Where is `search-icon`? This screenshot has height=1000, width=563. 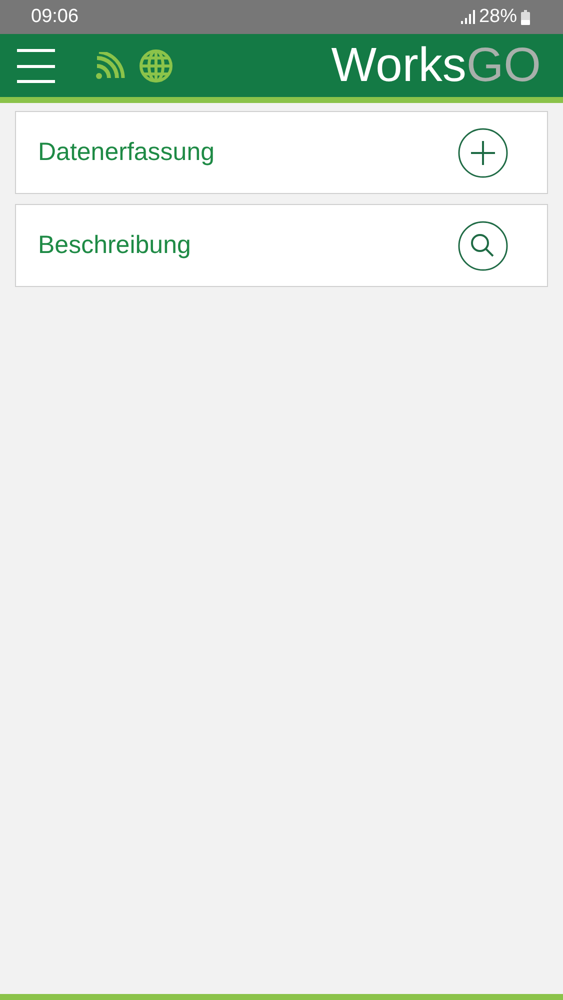
search-icon is located at coordinates (483, 245).